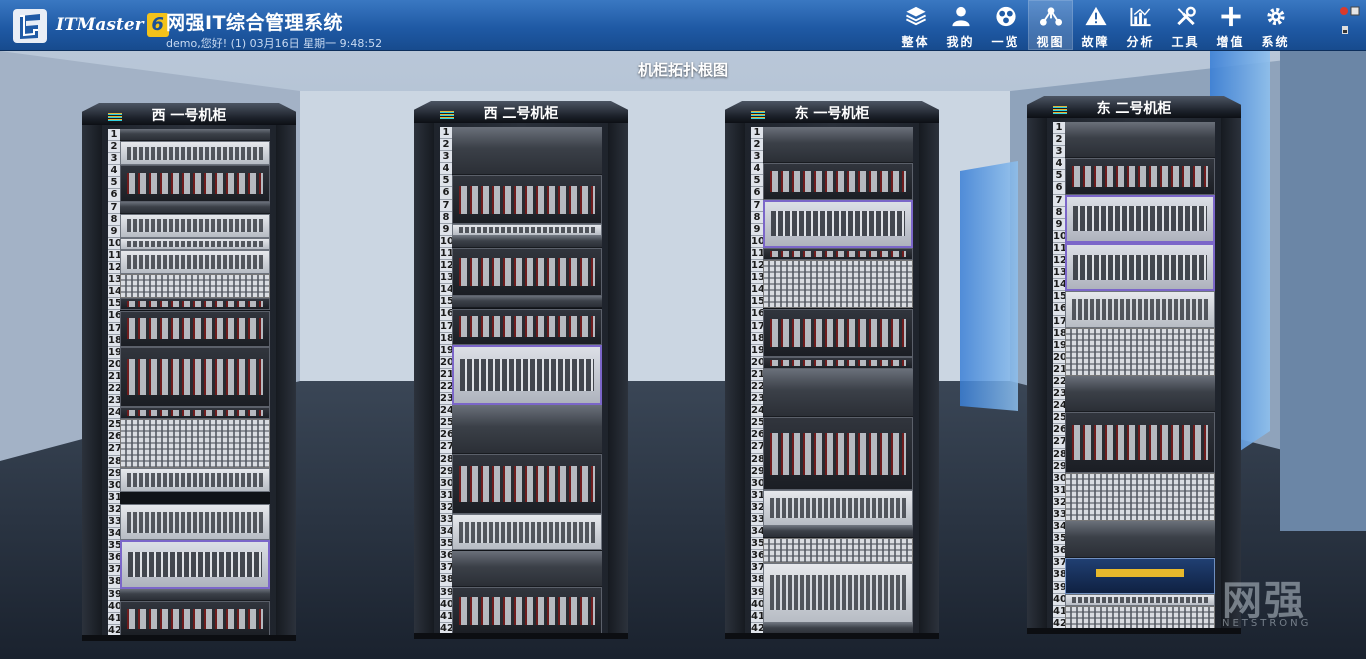  Describe the element at coordinates (1060, 345) in the screenshot. I see `unit-number: 19` at that location.